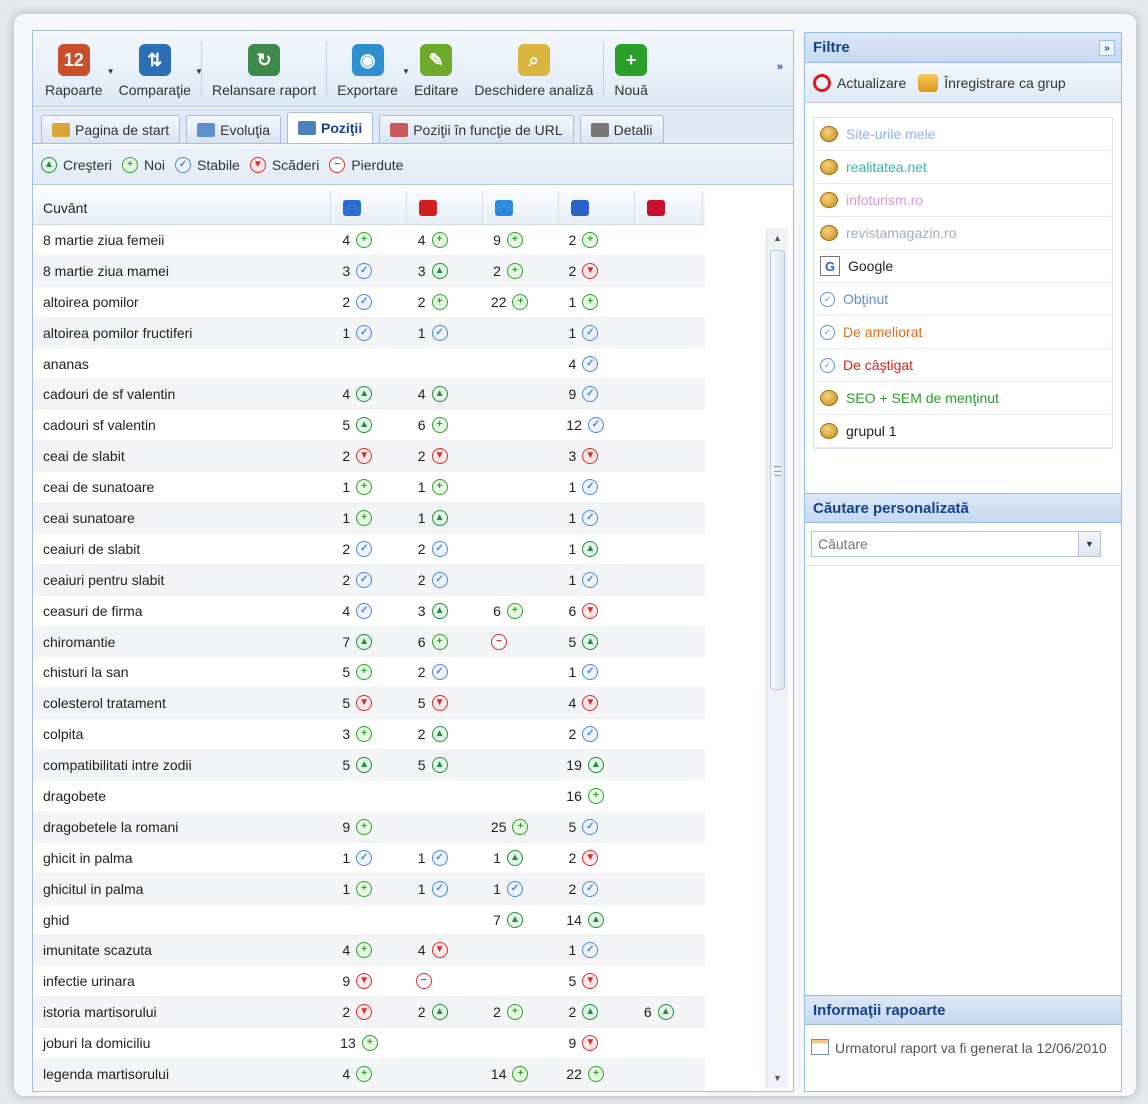 The image size is (1148, 1104). I want to click on table-row: dragobete 16 +, so click(369, 796).